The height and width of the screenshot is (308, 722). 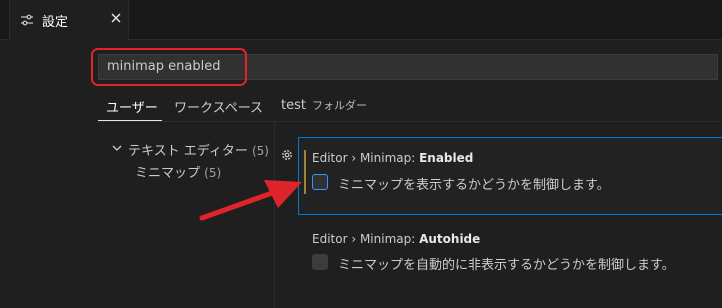 I want to click on gear-icon, so click(x=287, y=155).